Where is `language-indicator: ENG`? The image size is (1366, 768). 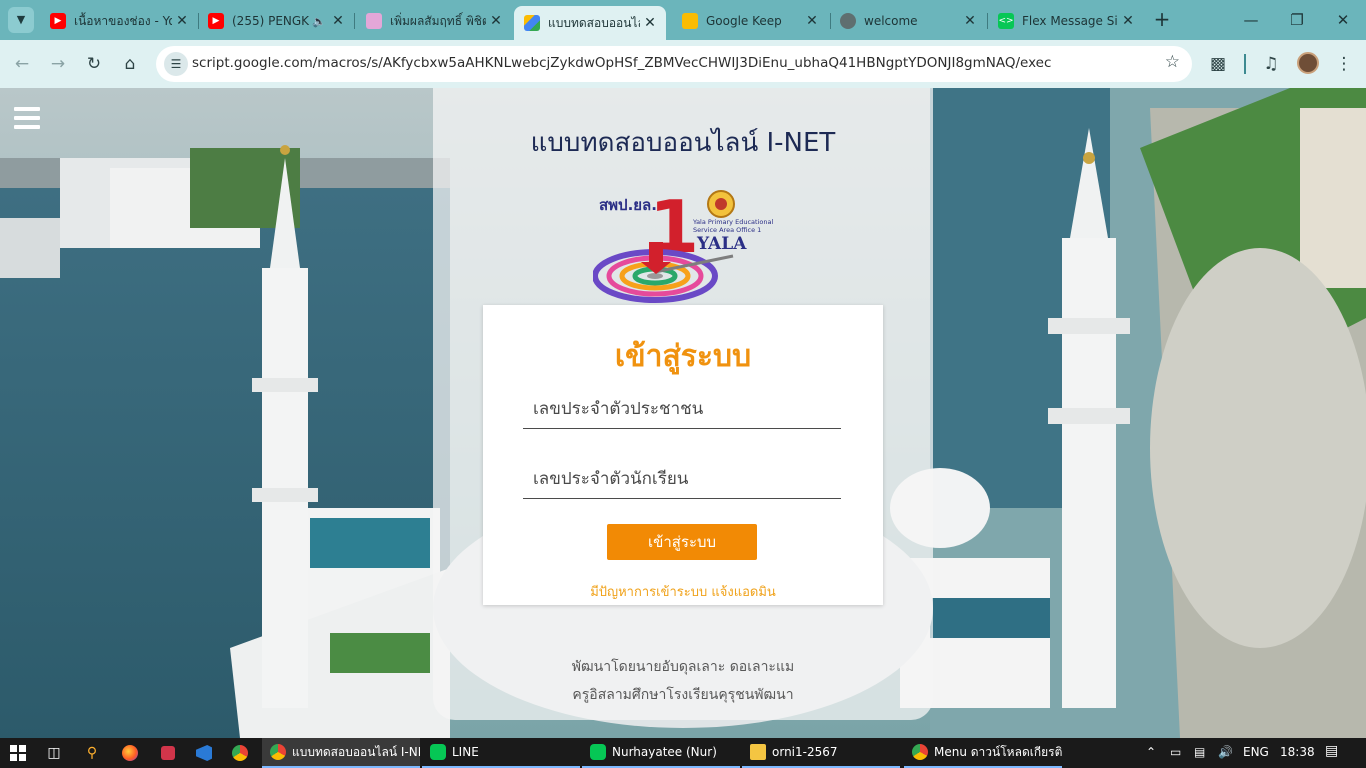
language-indicator: ENG is located at coordinates (1256, 752).